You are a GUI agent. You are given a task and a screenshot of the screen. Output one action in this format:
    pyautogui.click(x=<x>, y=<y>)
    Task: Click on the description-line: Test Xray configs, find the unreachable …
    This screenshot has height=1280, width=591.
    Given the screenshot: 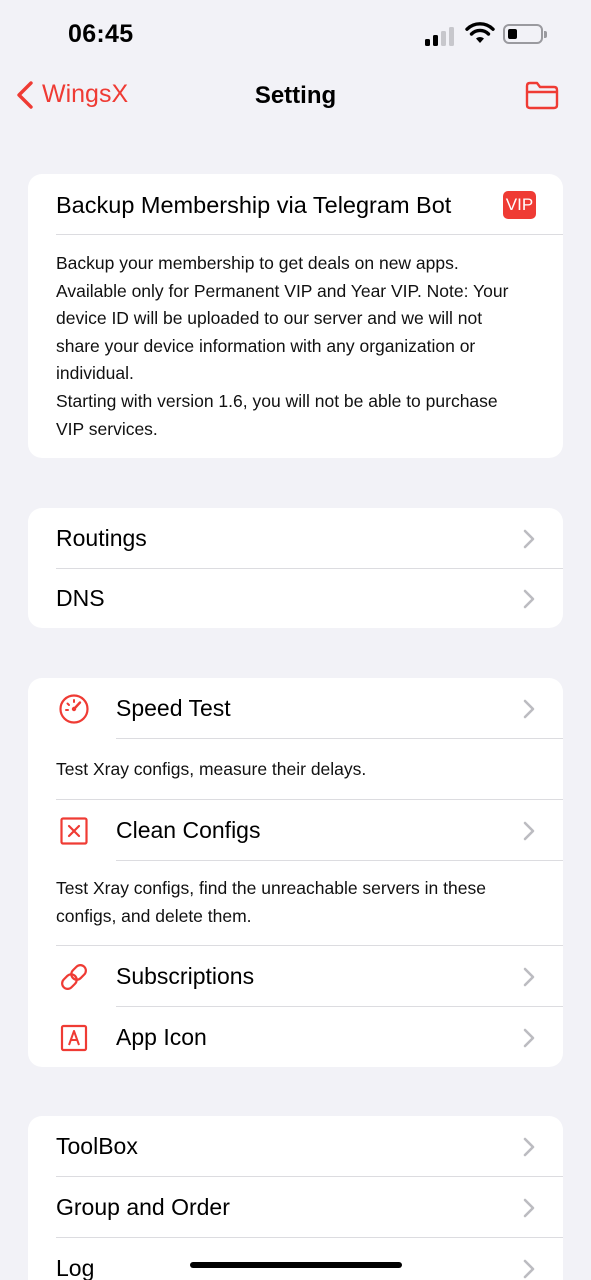 What is the action you would take?
    pyautogui.click(x=271, y=888)
    